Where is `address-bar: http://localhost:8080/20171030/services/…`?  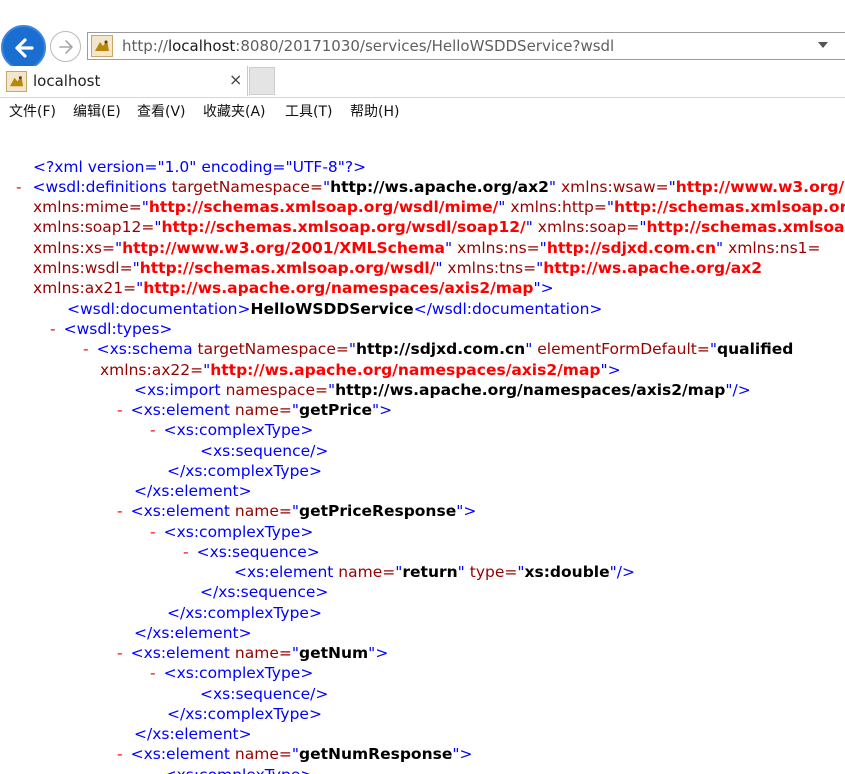 address-bar: http://localhost:8080/20171030/services/… is located at coordinates (422, 47).